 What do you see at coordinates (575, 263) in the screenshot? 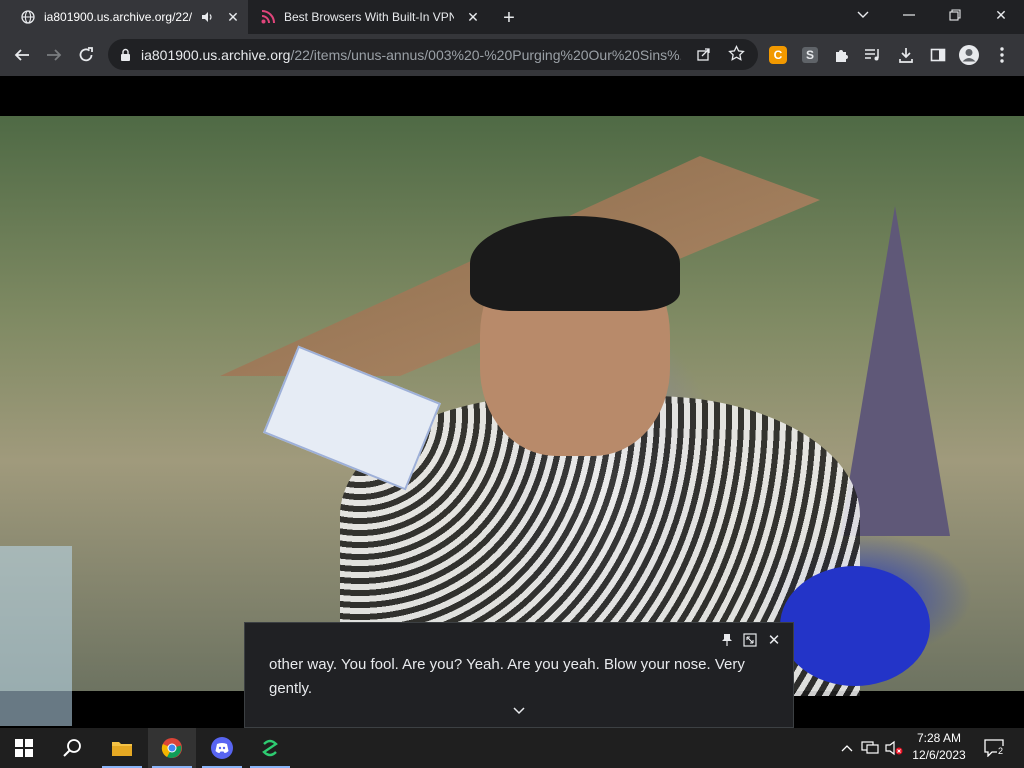
I see `person-hair` at bounding box center [575, 263].